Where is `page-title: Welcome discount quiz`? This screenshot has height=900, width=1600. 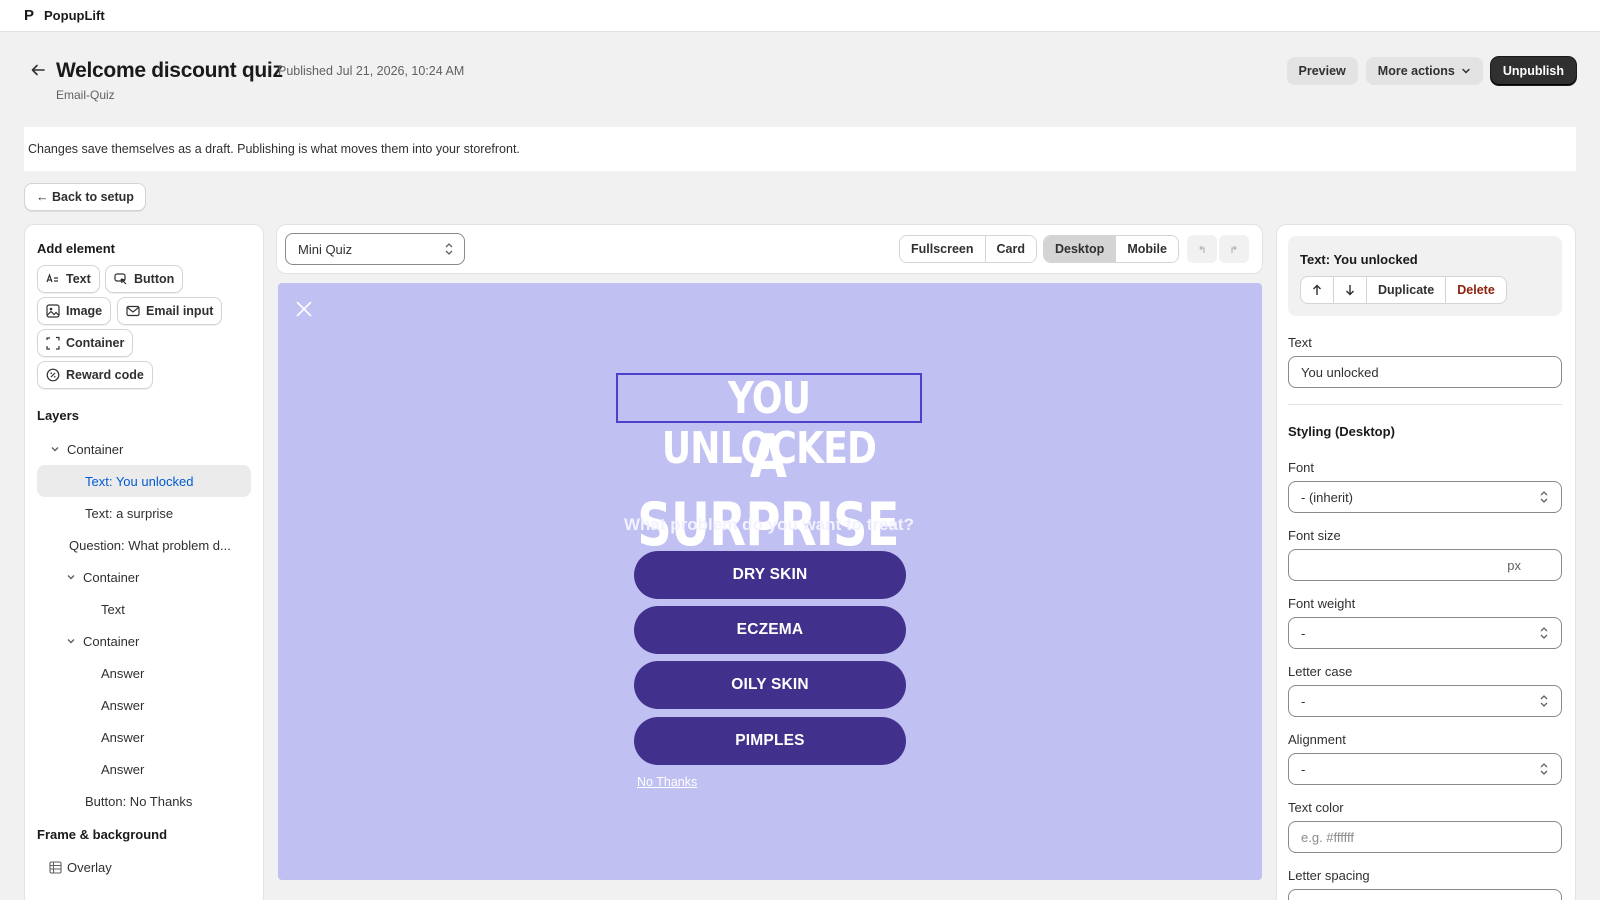 page-title: Welcome discount quiz is located at coordinates (169, 70).